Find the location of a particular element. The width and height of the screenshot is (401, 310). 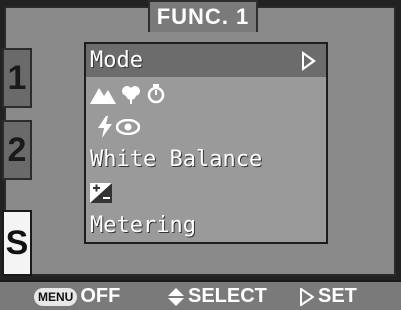

menu-item-exposure-comp is located at coordinates (206, 192).